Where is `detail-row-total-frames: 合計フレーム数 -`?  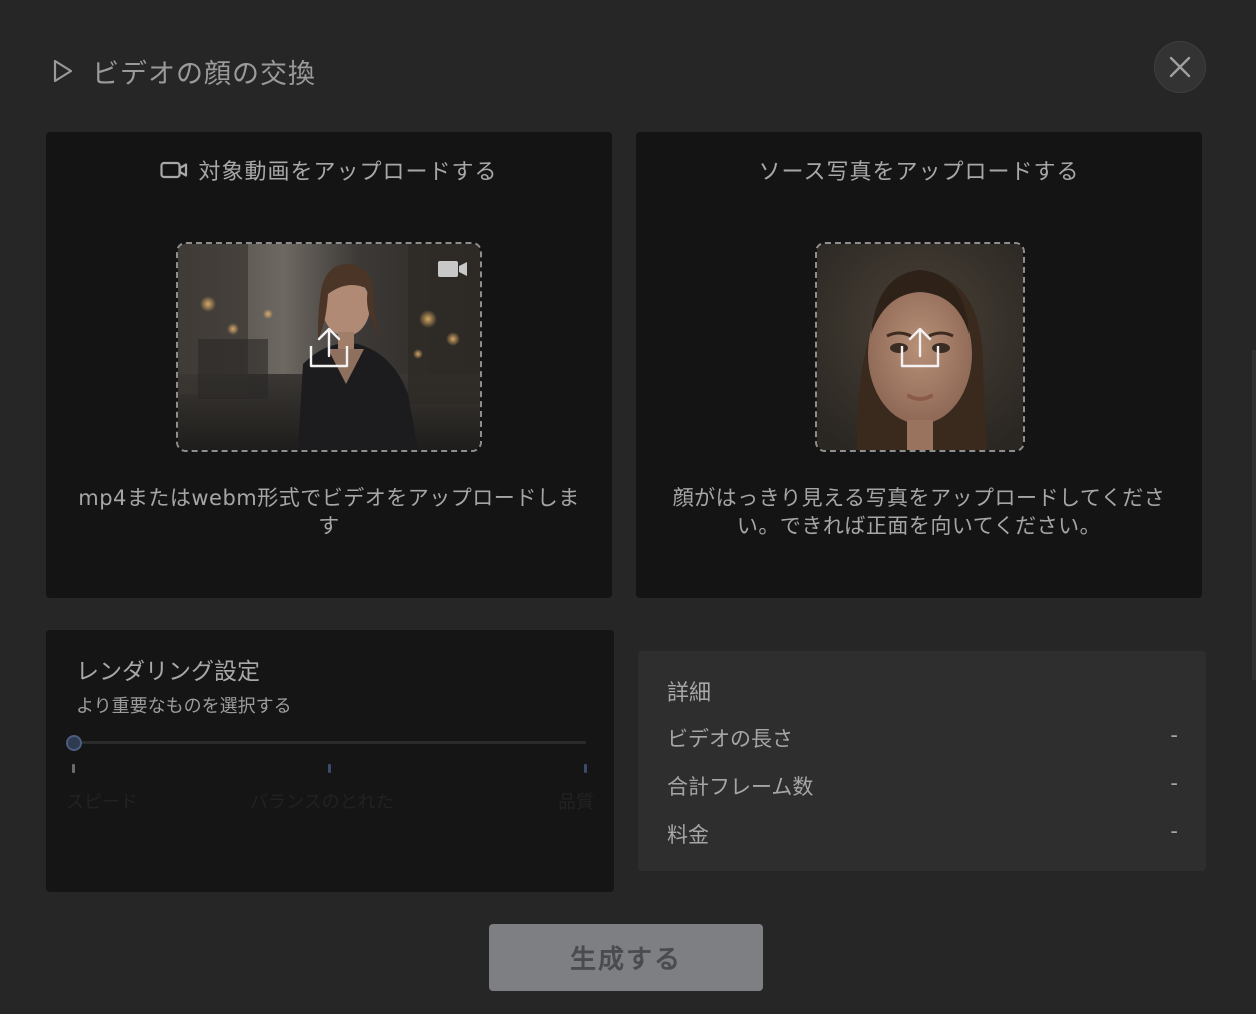
detail-row-total-frames: 合計フレーム数 - is located at coordinates (922, 786).